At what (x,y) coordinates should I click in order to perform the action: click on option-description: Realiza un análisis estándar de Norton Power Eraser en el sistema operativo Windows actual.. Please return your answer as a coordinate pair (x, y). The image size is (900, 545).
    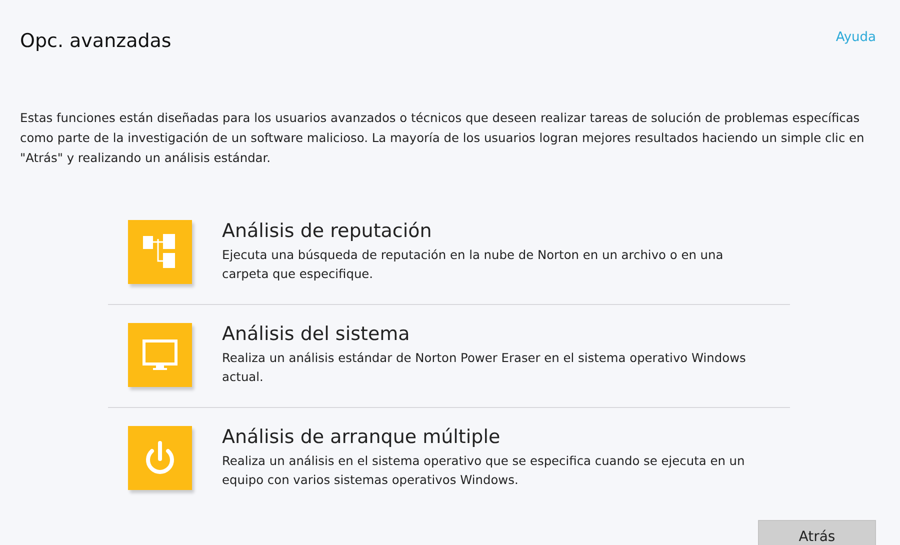
    Looking at the image, I should click on (484, 368).